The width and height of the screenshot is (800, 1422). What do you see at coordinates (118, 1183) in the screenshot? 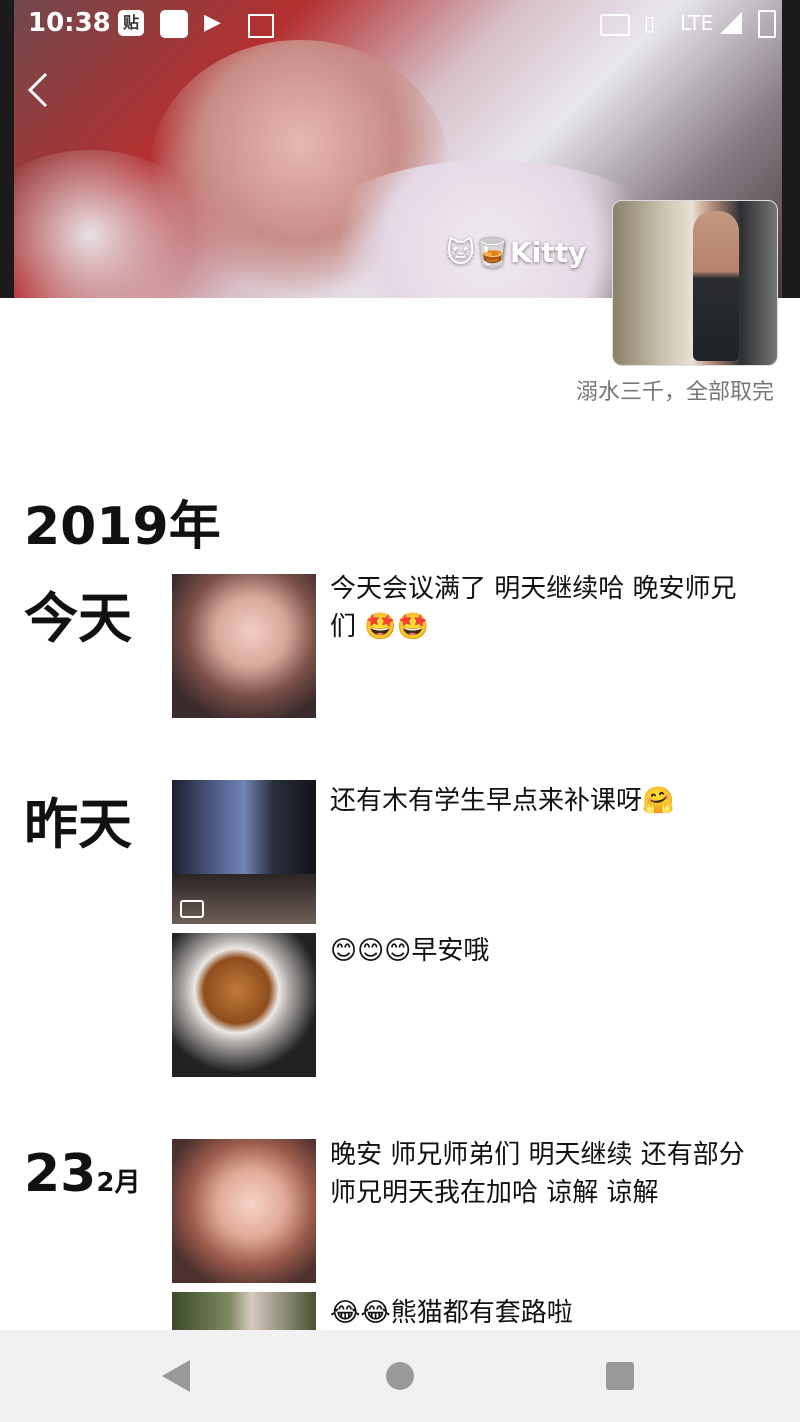
I see `date-month: 2月` at bounding box center [118, 1183].